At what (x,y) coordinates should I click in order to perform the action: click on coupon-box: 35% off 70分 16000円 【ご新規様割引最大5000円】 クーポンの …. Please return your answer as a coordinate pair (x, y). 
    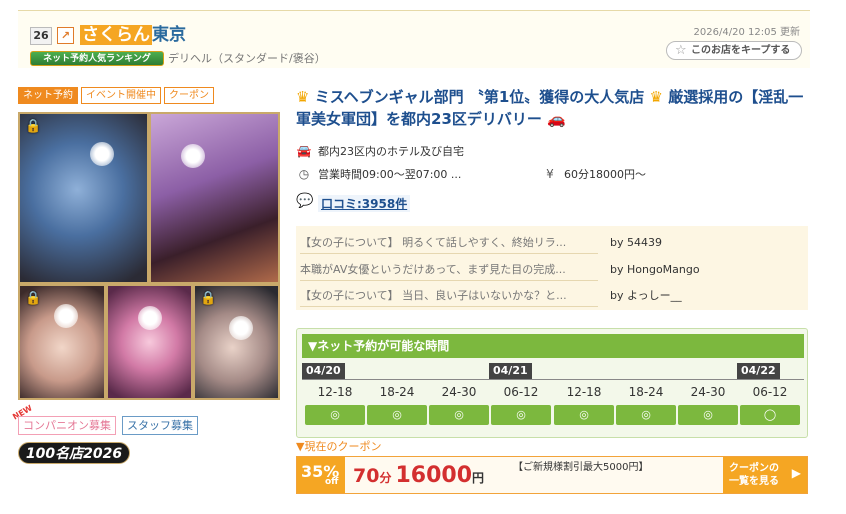
    Looking at the image, I should click on (552, 475).